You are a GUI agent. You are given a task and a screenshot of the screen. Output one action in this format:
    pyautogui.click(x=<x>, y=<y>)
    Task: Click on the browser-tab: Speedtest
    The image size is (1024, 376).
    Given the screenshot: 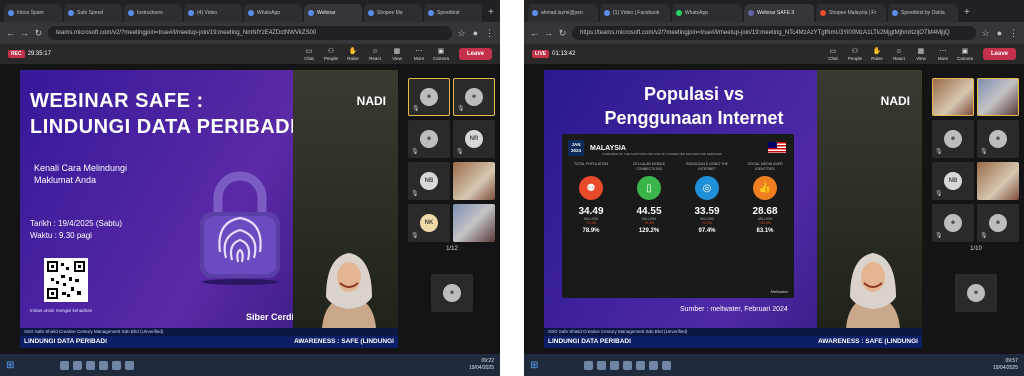 What is the action you would take?
    pyautogui.click(x=453, y=13)
    